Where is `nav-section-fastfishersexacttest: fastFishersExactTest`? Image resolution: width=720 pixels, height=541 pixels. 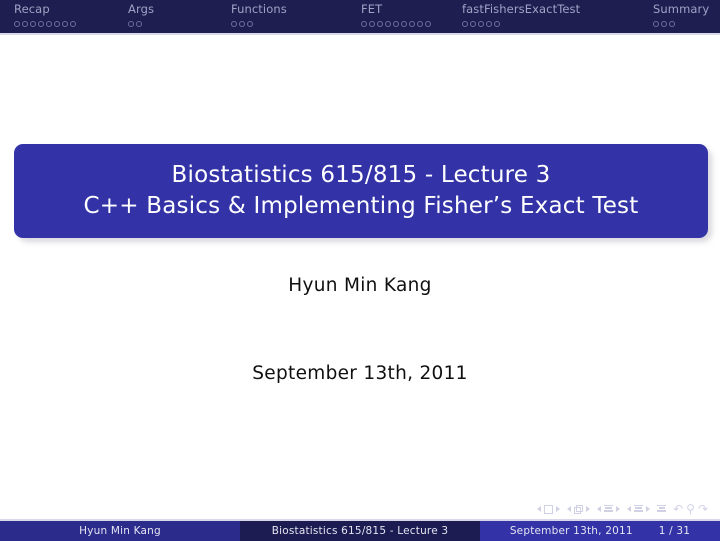 nav-section-fastfishersexacttest: fastFishersExactTest is located at coordinates (521, 15).